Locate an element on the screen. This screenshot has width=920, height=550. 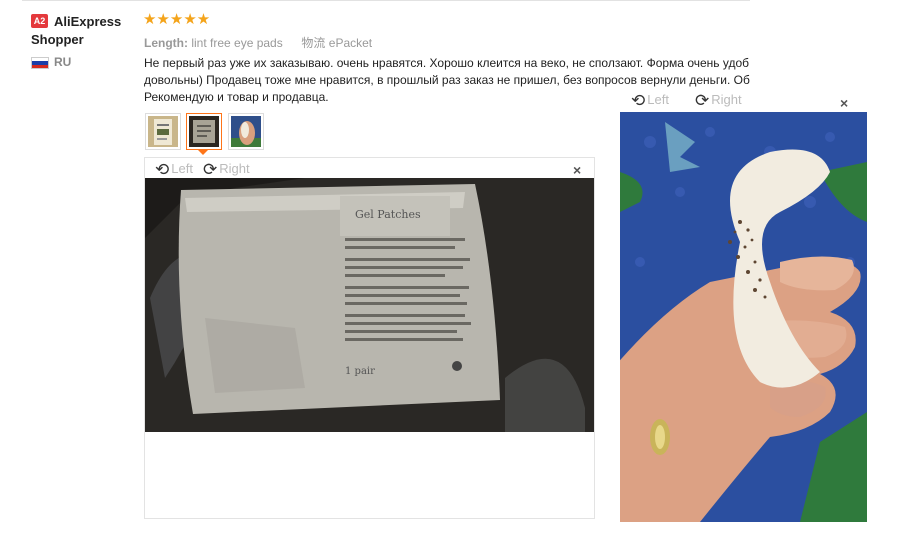
attr-shipping-value: ePacket is located at coordinates (350, 43).